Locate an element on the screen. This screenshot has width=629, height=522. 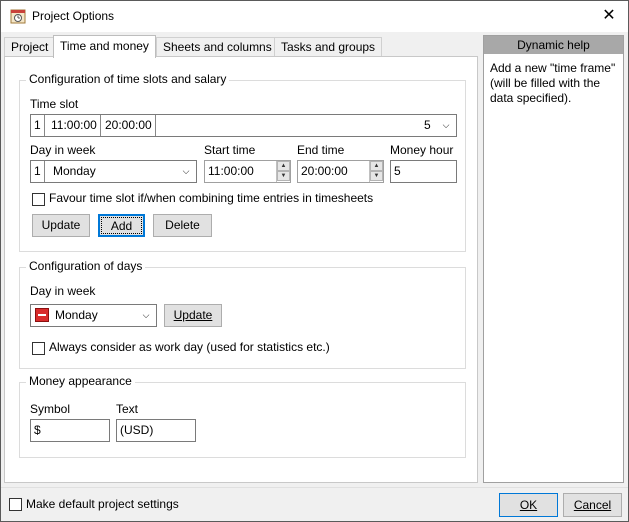
start-time-value: 11:00:00 is located at coordinates (231, 171).